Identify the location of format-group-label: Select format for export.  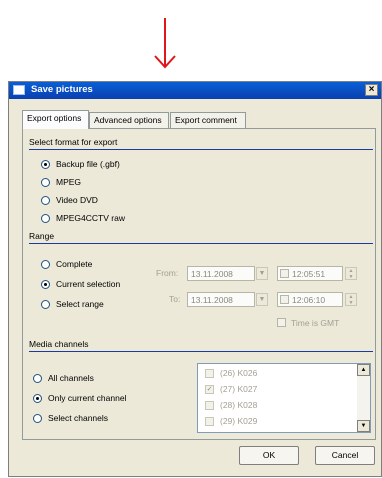
(73, 142).